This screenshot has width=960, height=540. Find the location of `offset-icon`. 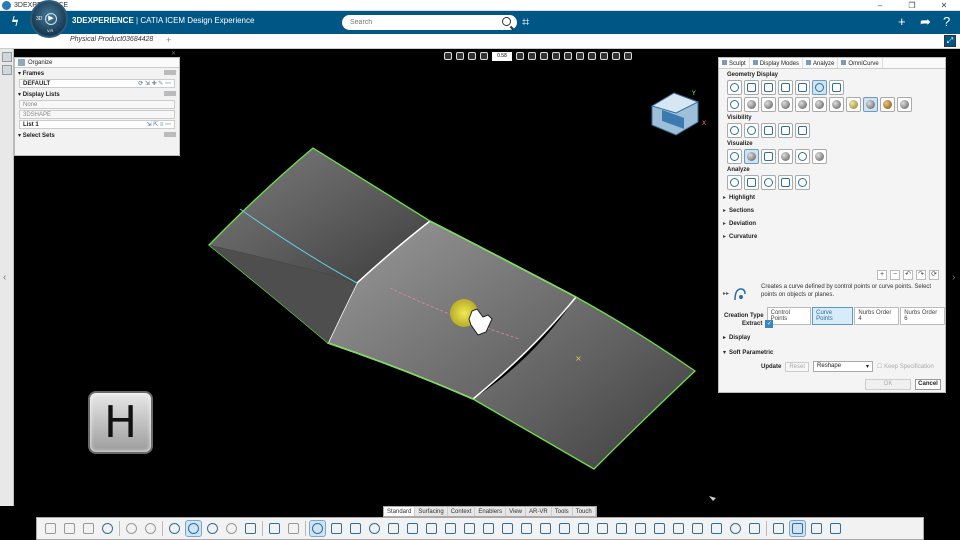

offset-icon is located at coordinates (507, 528).